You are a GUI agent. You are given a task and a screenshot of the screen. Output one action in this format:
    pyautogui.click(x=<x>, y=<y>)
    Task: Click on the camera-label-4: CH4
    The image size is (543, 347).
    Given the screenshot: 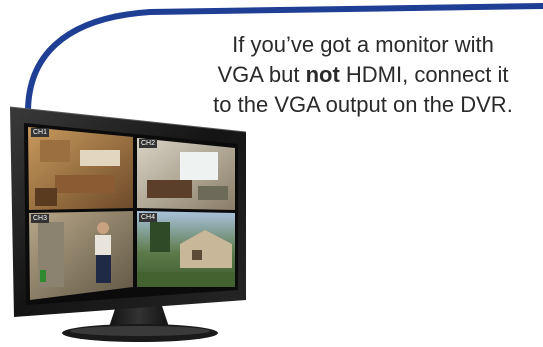 What is the action you would take?
    pyautogui.click(x=148, y=217)
    